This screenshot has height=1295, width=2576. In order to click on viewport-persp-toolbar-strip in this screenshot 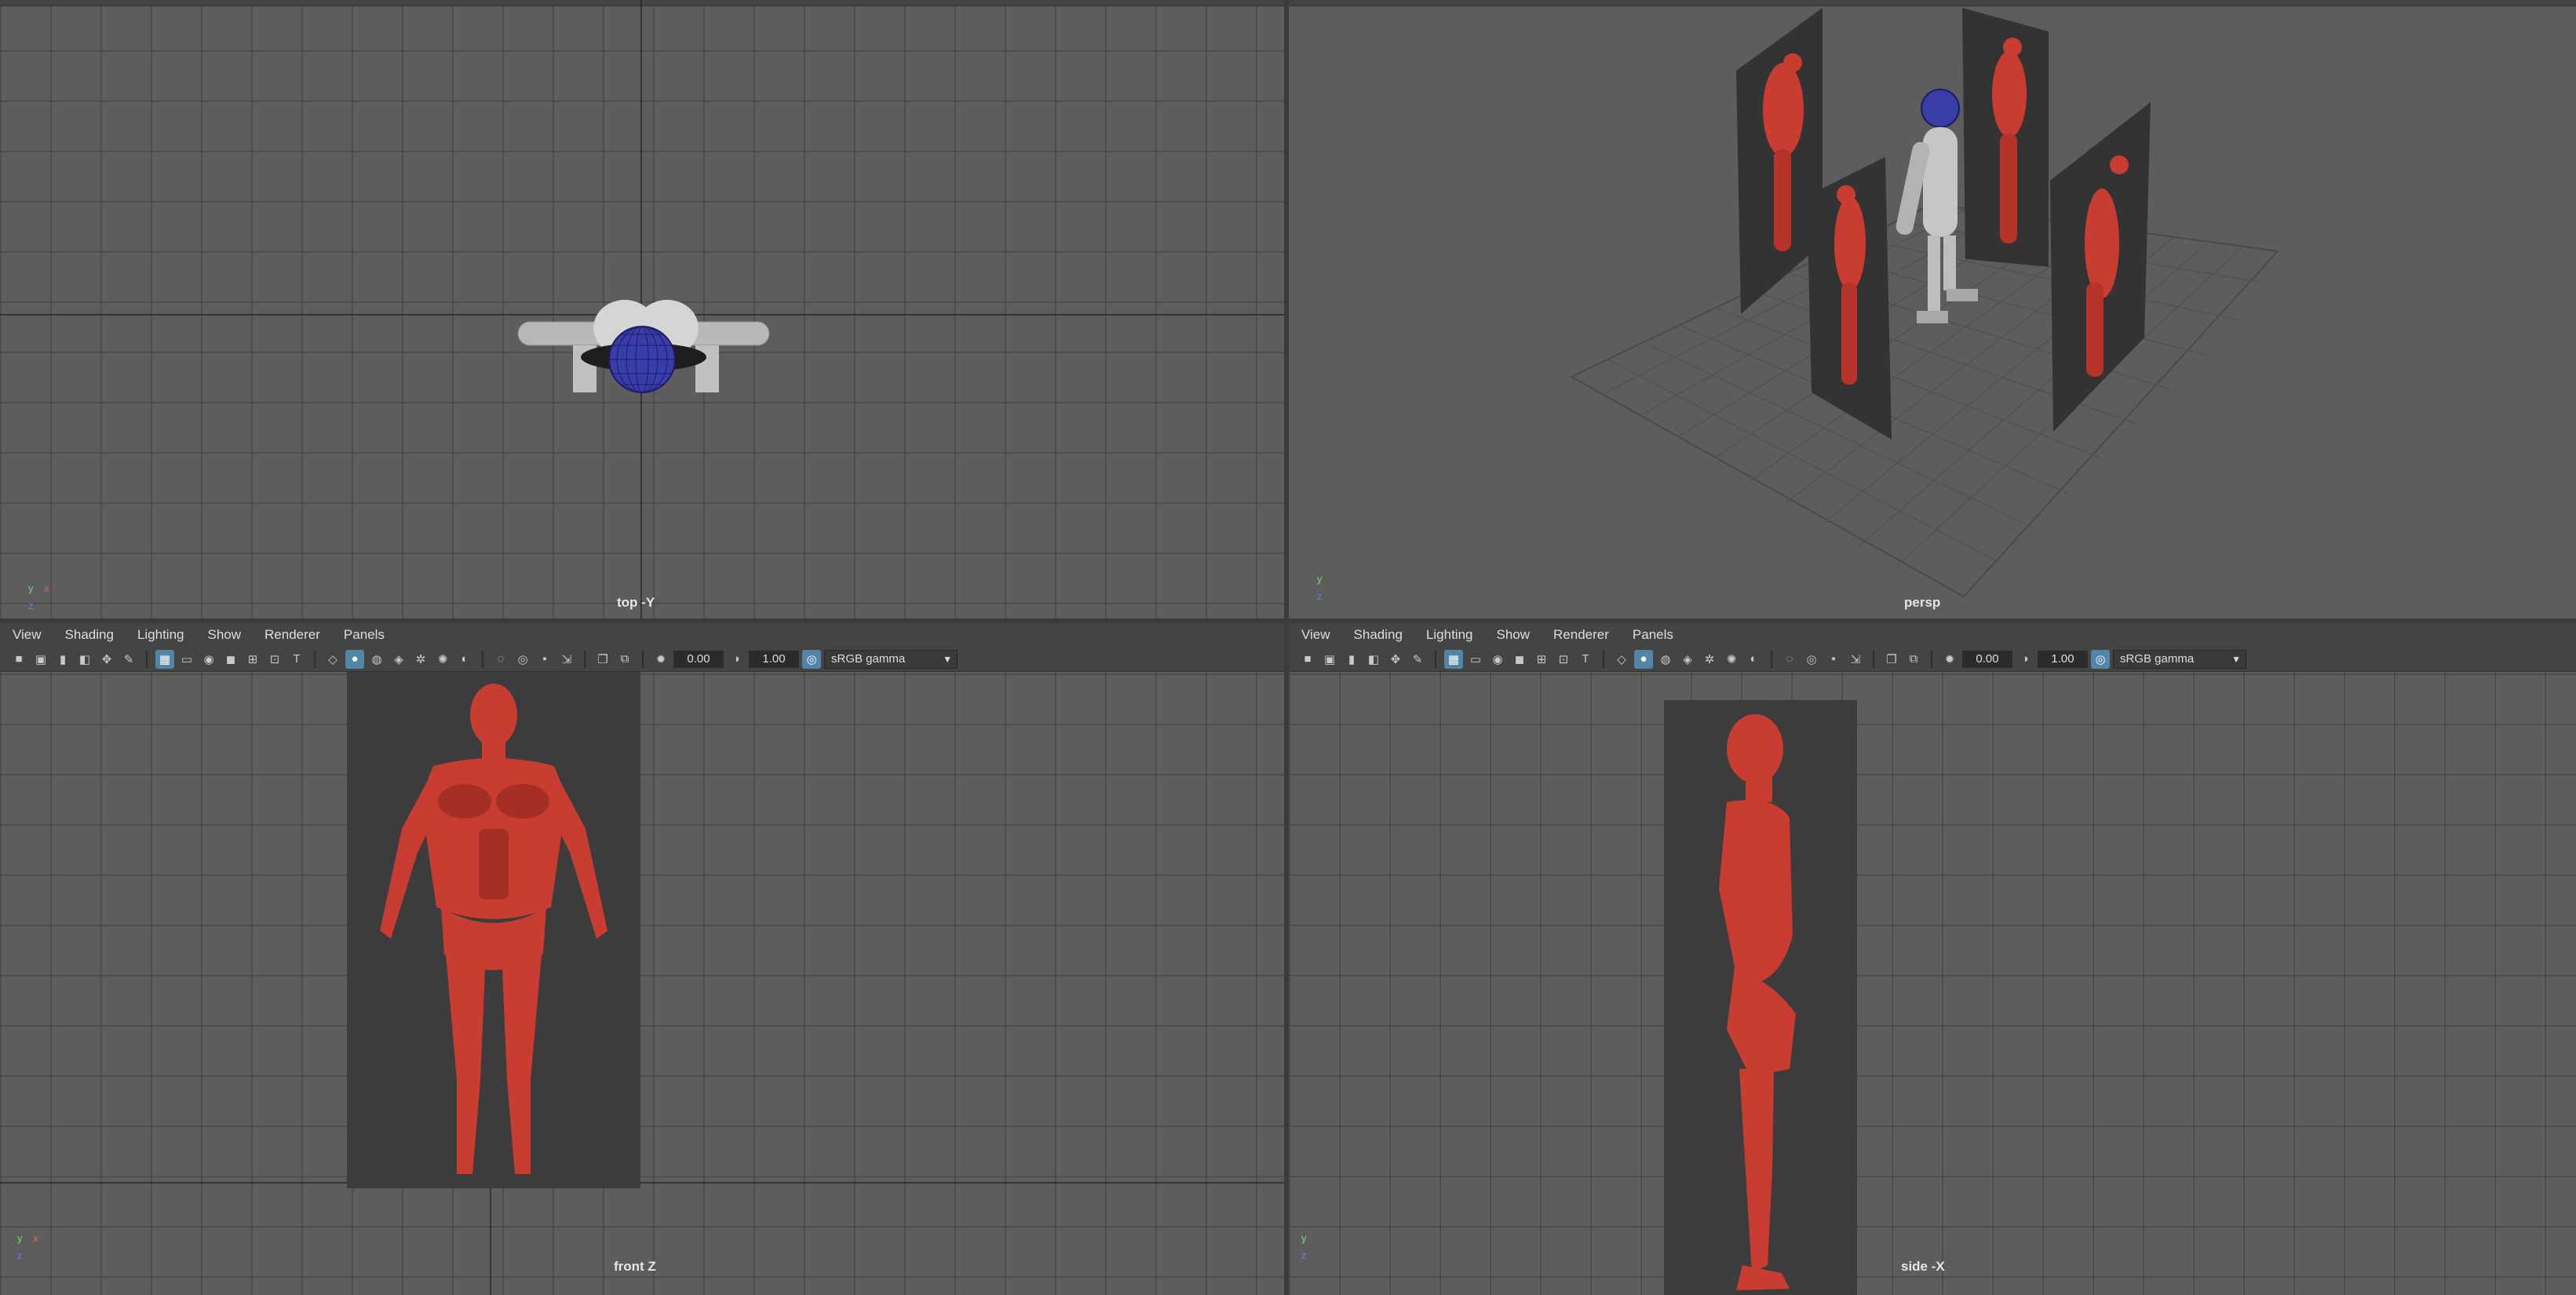, I will do `click(1932, 3)`.